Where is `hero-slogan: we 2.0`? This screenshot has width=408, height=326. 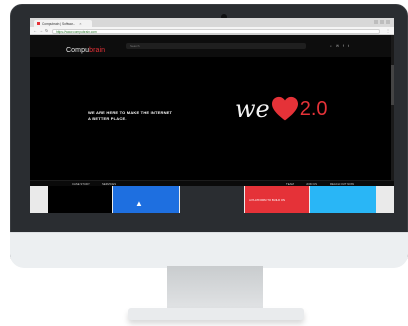
hero-slogan: we 2.0 is located at coordinates (281, 109).